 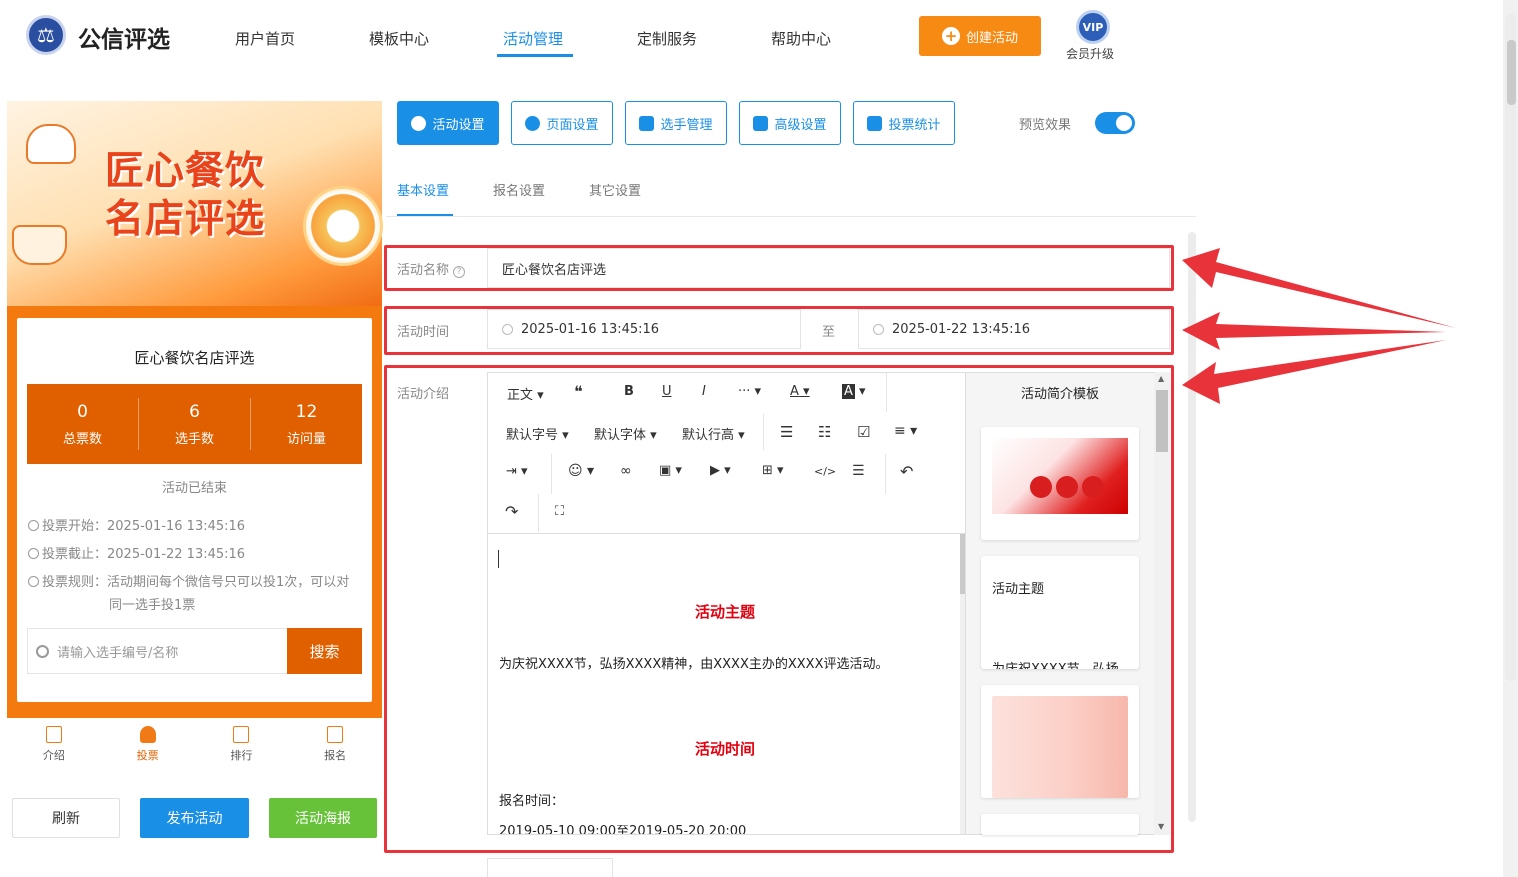 I want to click on info-icon, so click(x=33, y=581).